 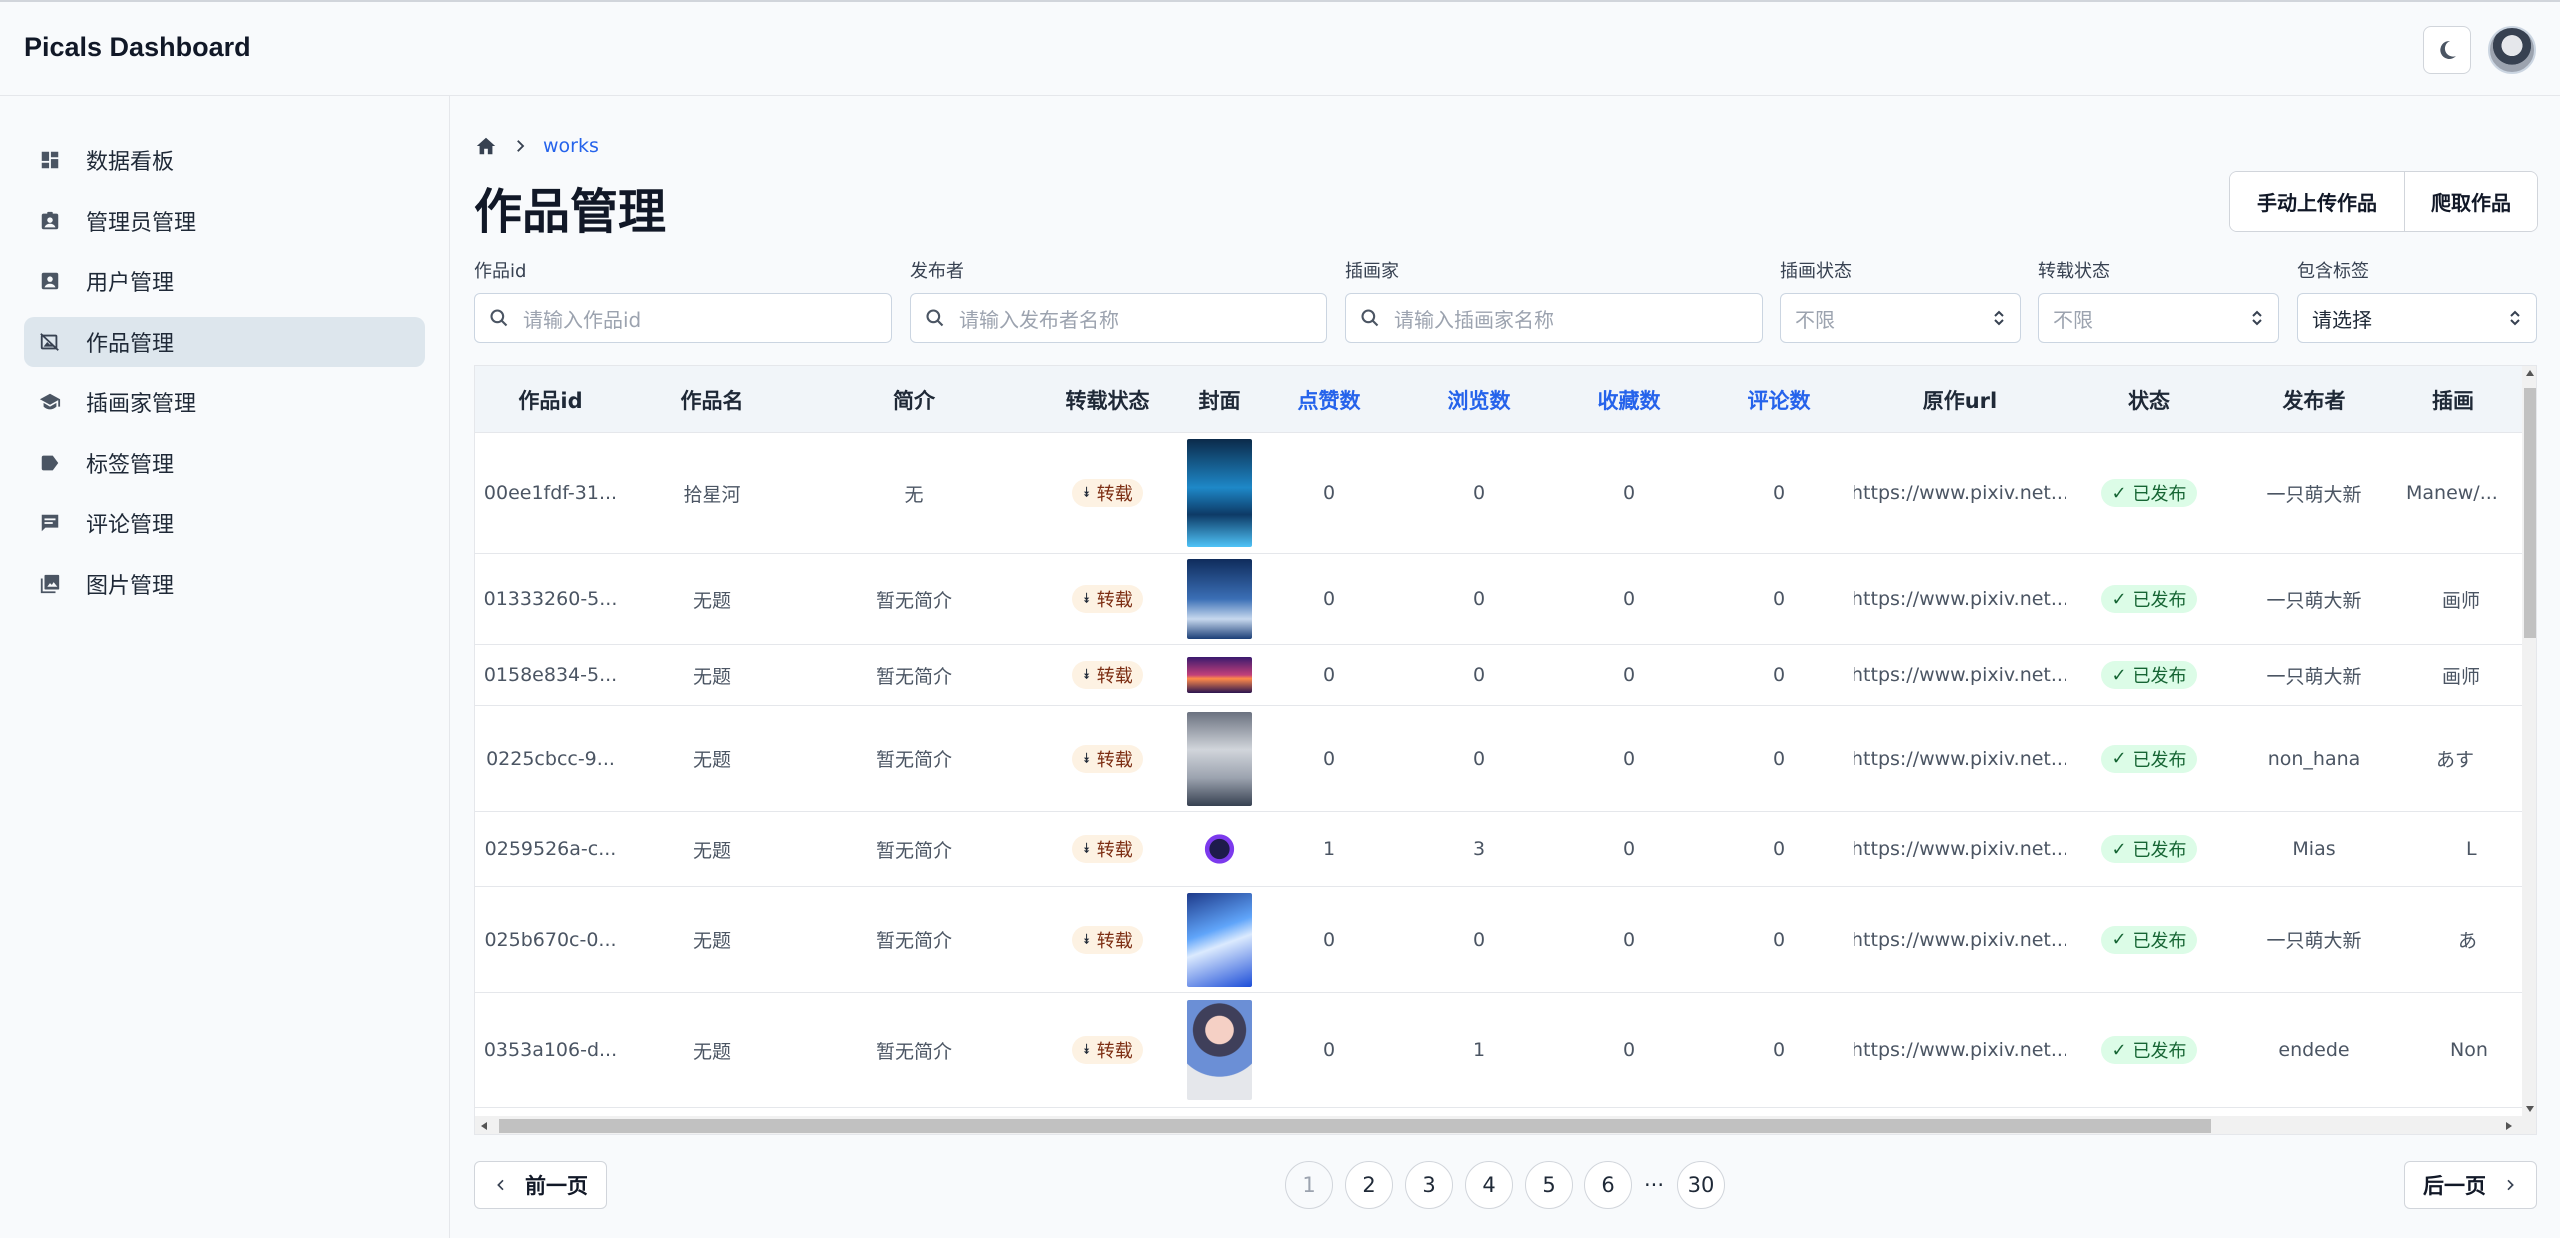 I want to click on repost-label: 转载, so click(x=1114, y=760).